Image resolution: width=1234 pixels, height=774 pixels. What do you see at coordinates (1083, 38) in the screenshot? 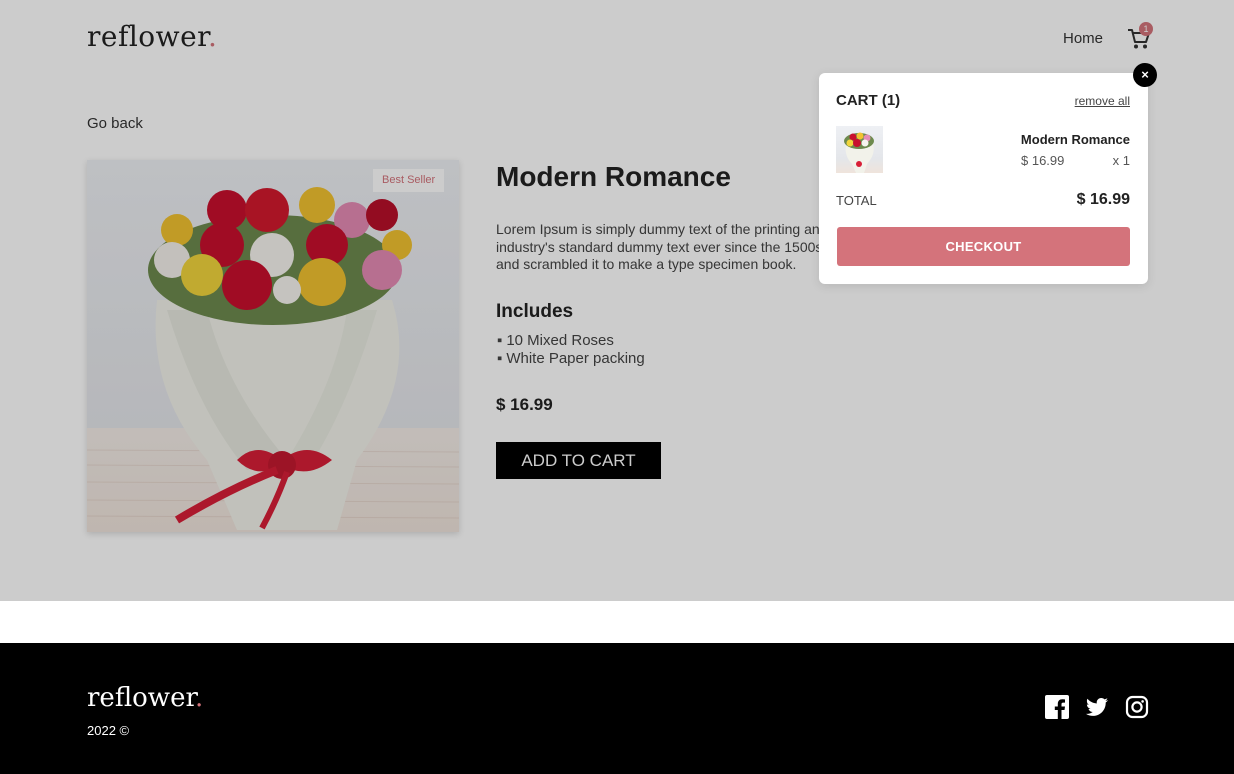
I see `nav-home-link: Home` at bounding box center [1083, 38].